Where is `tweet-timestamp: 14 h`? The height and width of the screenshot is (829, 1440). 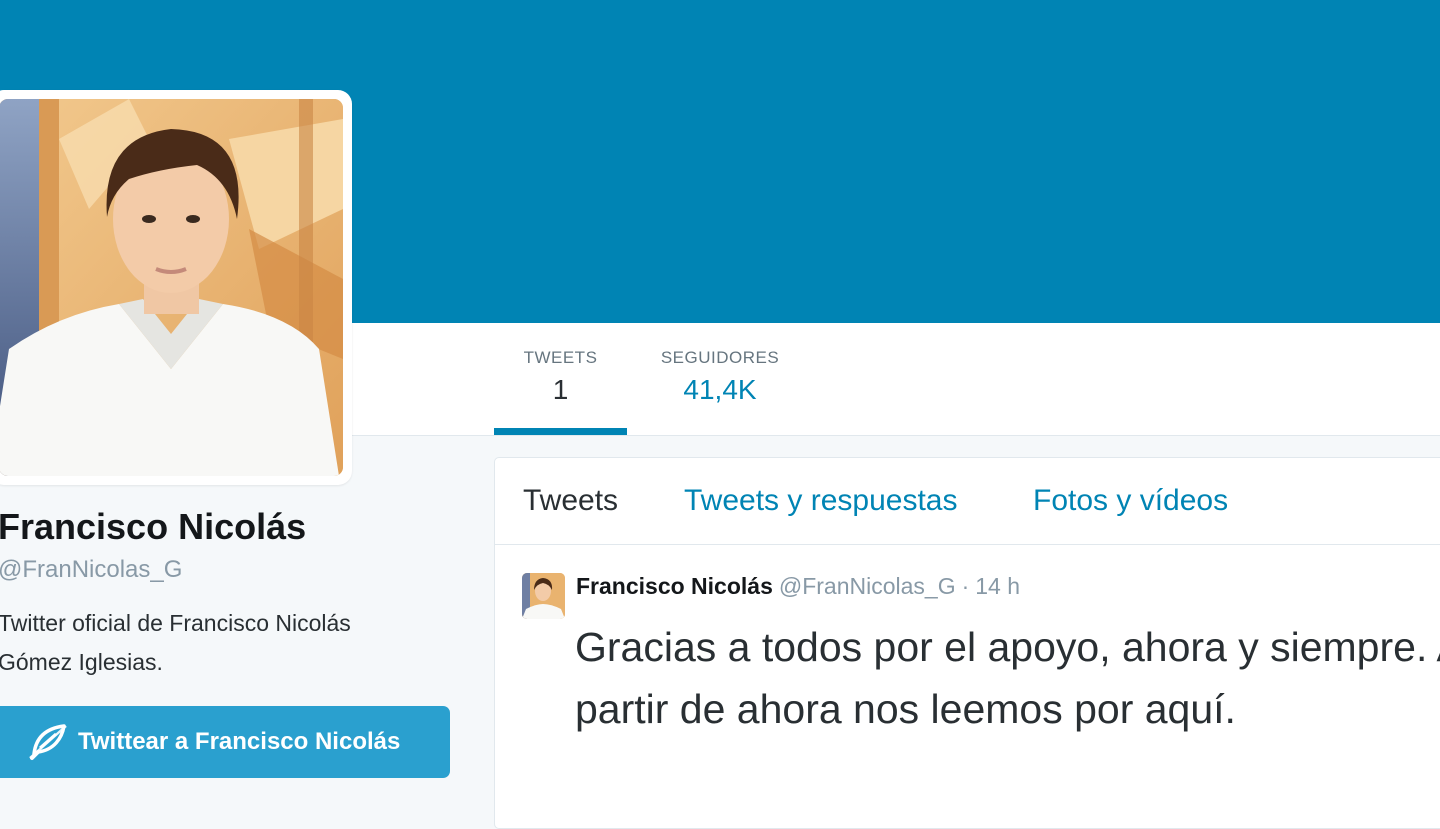 tweet-timestamp: 14 h is located at coordinates (997, 586).